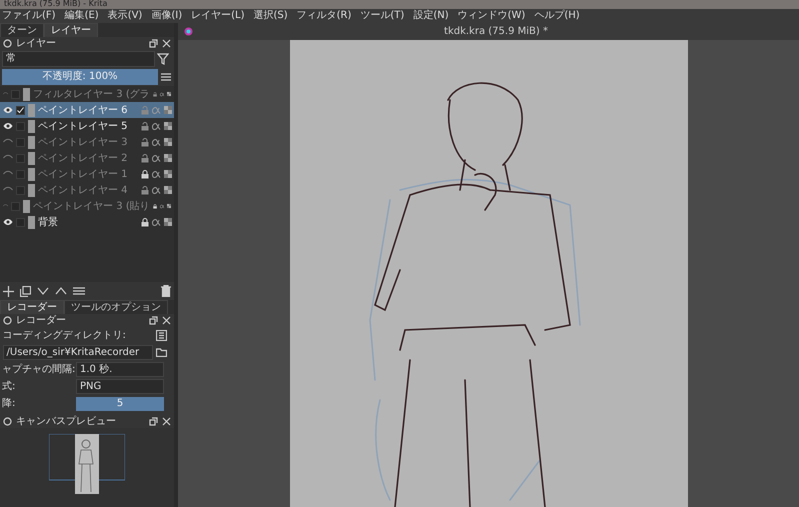 The height and width of the screenshot is (507, 799). What do you see at coordinates (91, 207) in the screenshot?
I see `layer-name: ペイントレイヤー 3 (貼り` at bounding box center [91, 207].